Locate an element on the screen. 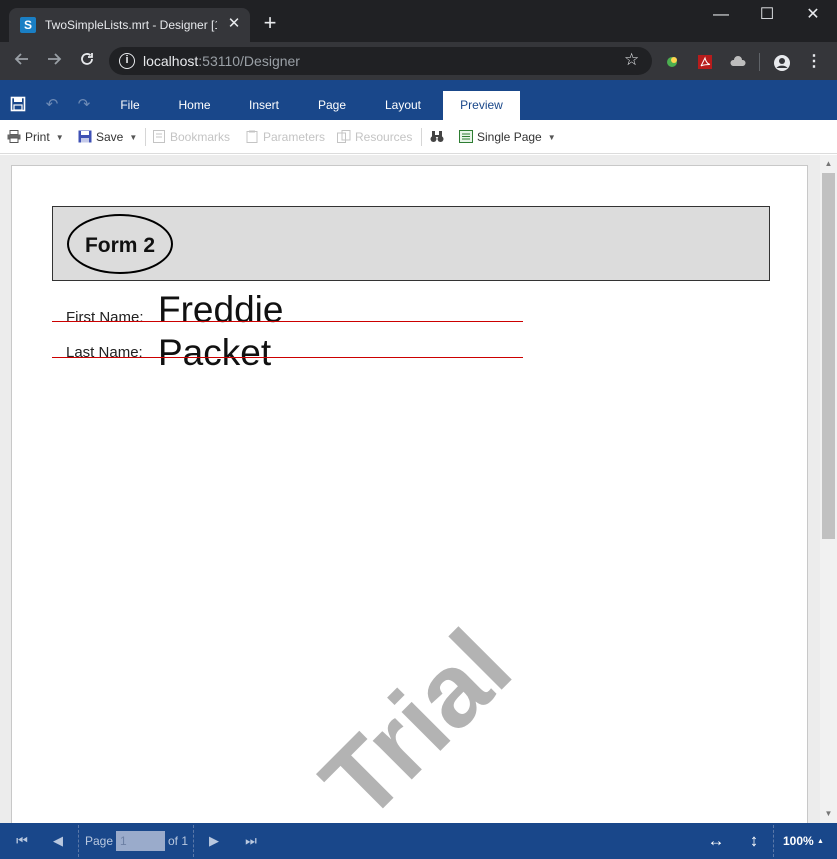  save-report-button: Save ▼ is located at coordinates (107, 137).